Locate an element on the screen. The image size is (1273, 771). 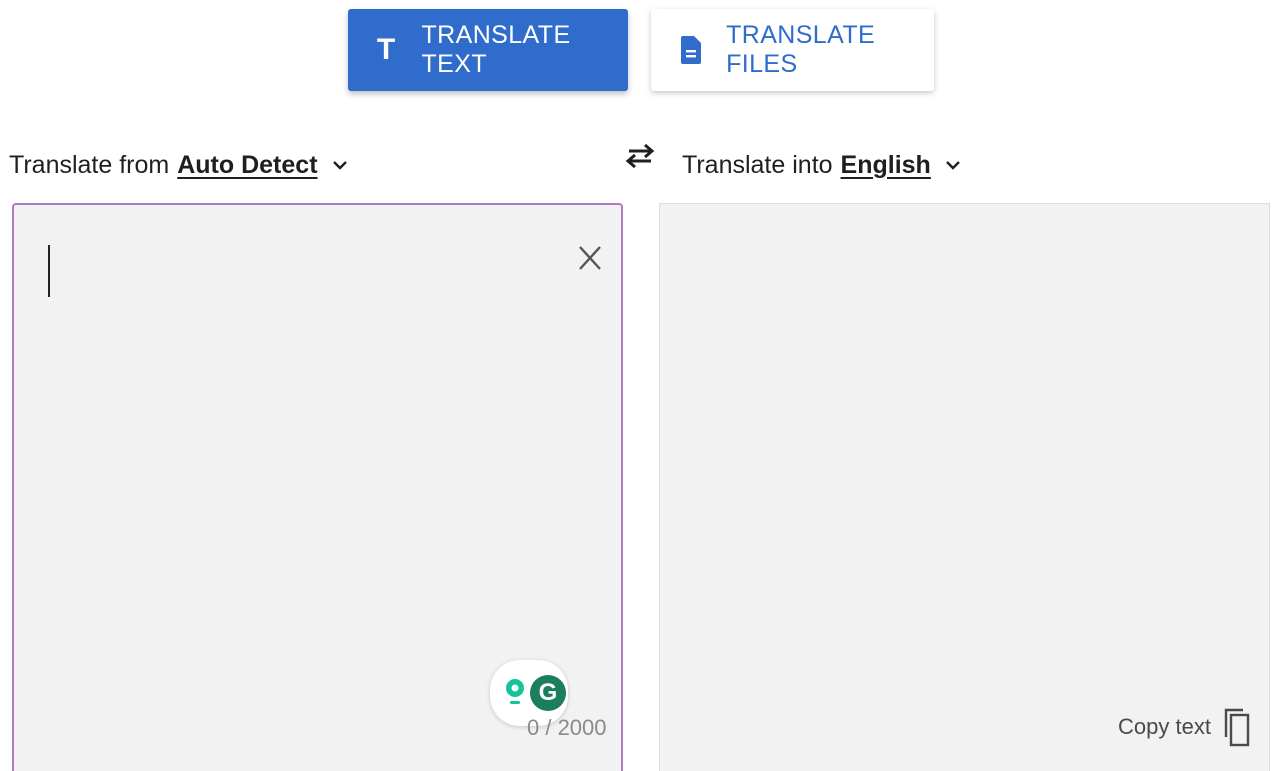
copy-text-button: Copy text is located at coordinates (1184, 727).